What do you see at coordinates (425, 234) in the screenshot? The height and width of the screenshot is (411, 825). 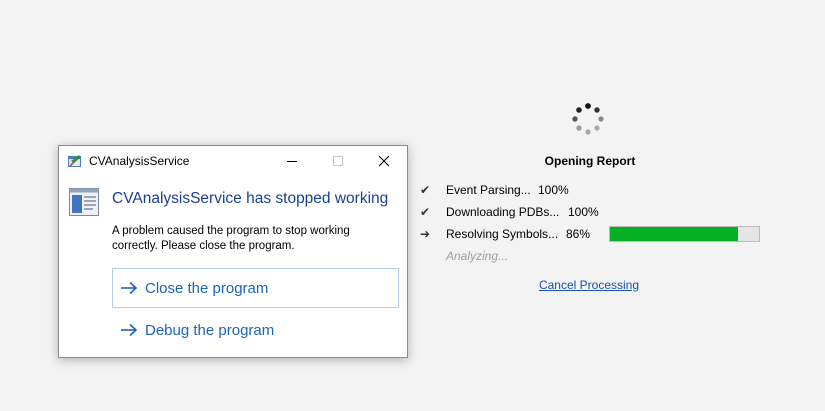 I see `arrow-right-icon: ➔` at bounding box center [425, 234].